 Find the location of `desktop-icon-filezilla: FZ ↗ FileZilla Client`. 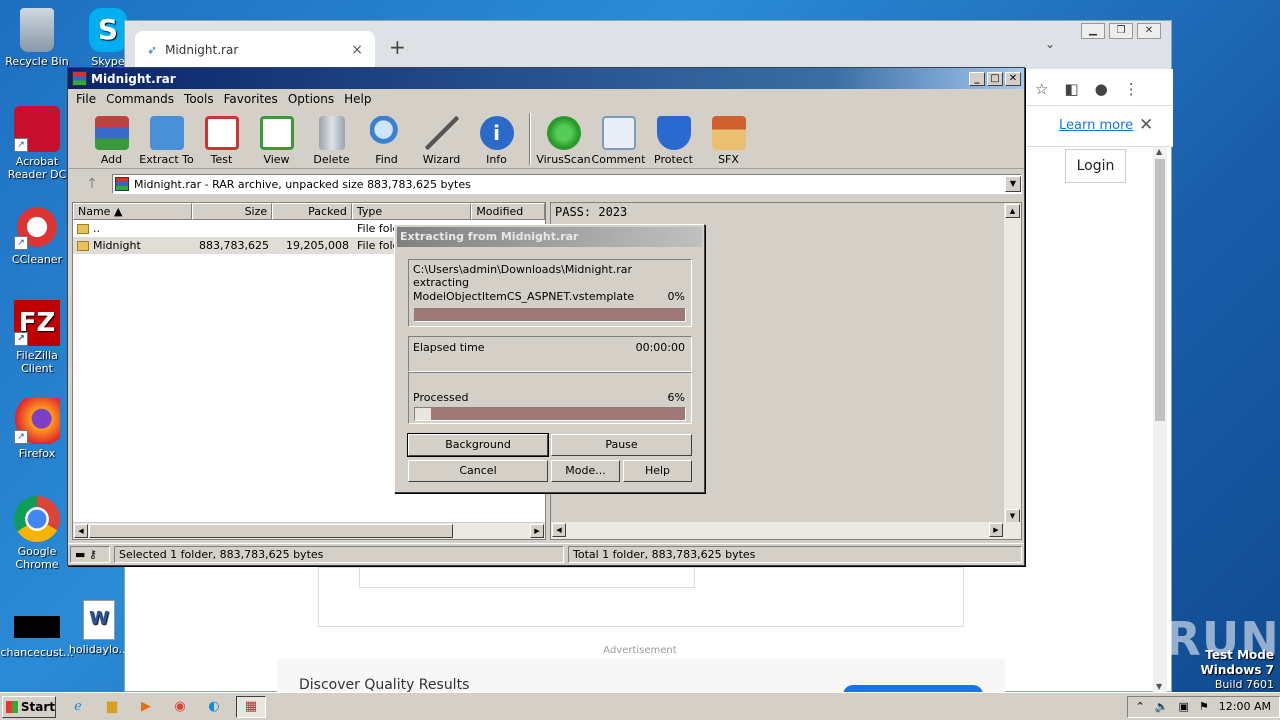

desktop-icon-filezilla: FZ ↗ FileZilla Client is located at coordinates (37, 337).